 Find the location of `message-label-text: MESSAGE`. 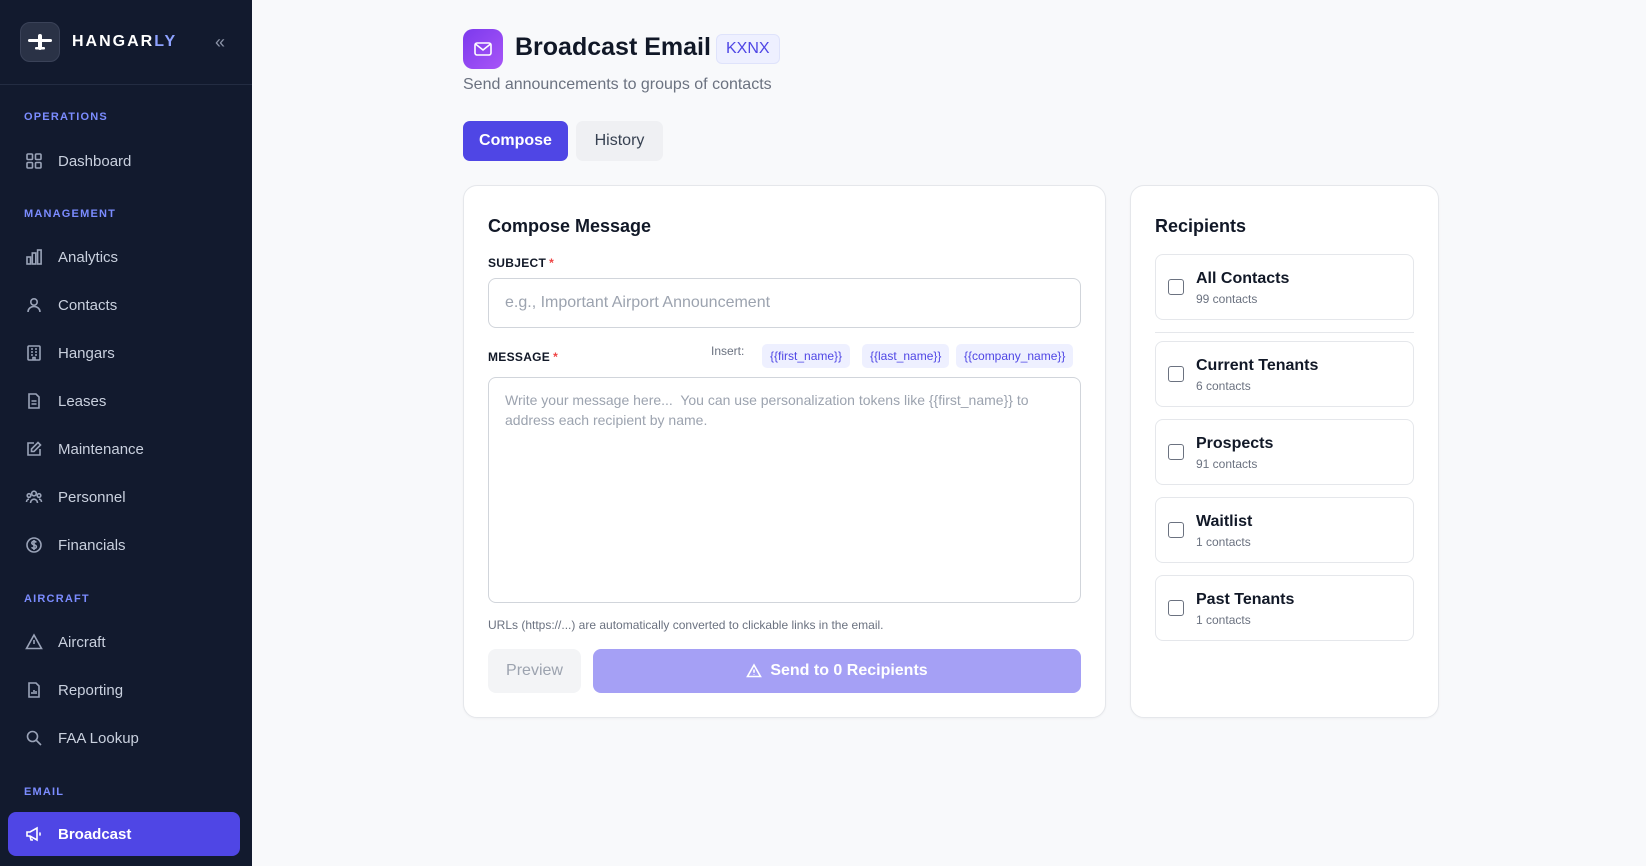

message-label-text: MESSAGE is located at coordinates (519, 357).